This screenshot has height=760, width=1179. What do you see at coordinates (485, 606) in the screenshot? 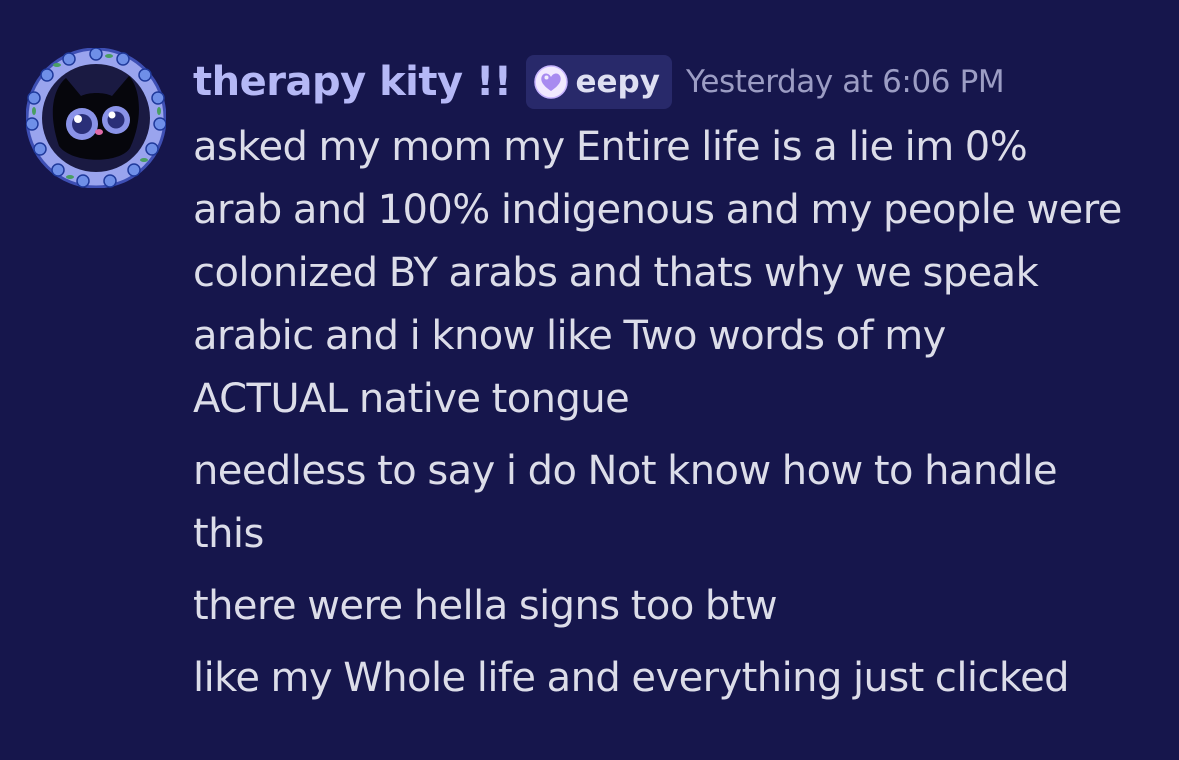
I see `message-line: there were hella signs too btw` at bounding box center [485, 606].